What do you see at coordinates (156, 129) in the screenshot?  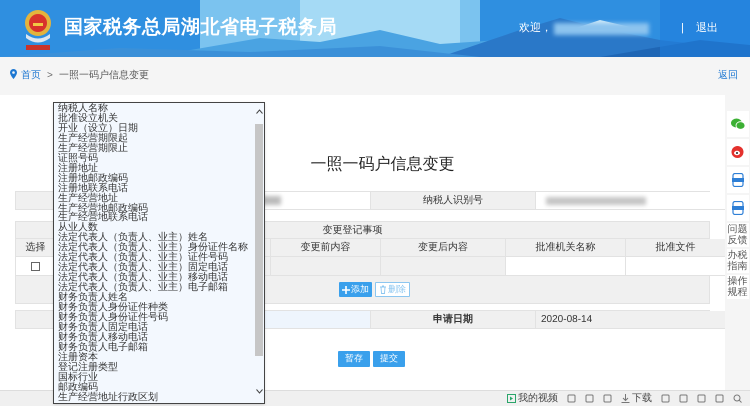 I see `dropdown-option: 开业（设立）日期` at bounding box center [156, 129].